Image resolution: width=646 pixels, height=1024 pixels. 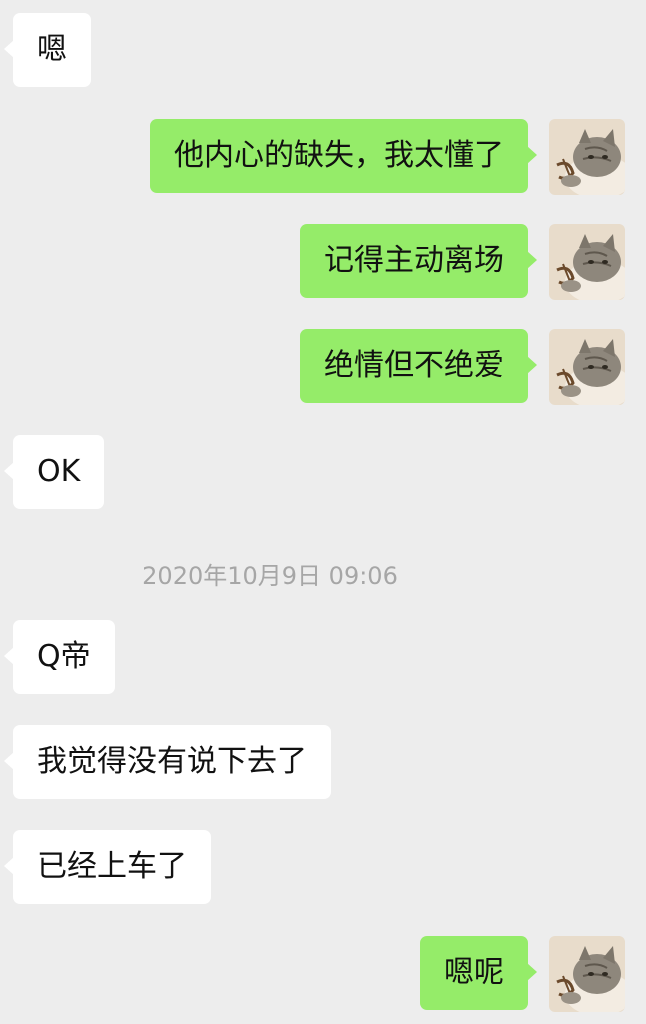 I want to click on message-bubble-outgoing: 嗯呢, so click(x=478, y=973).